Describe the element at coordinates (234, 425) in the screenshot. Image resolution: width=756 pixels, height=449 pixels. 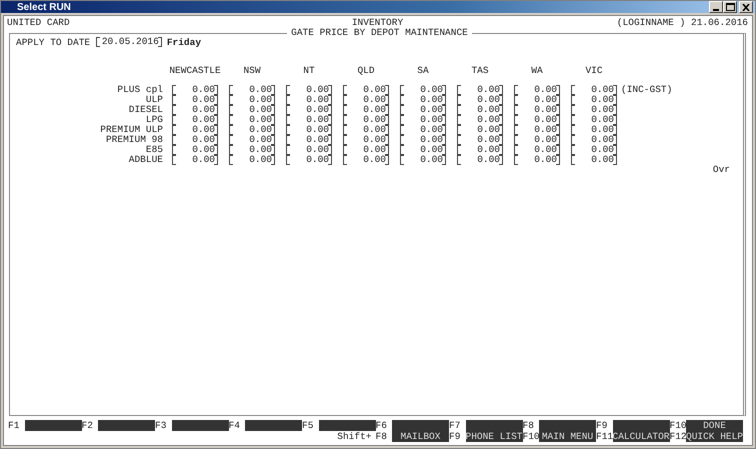
I see `function-key-name: F4` at that location.